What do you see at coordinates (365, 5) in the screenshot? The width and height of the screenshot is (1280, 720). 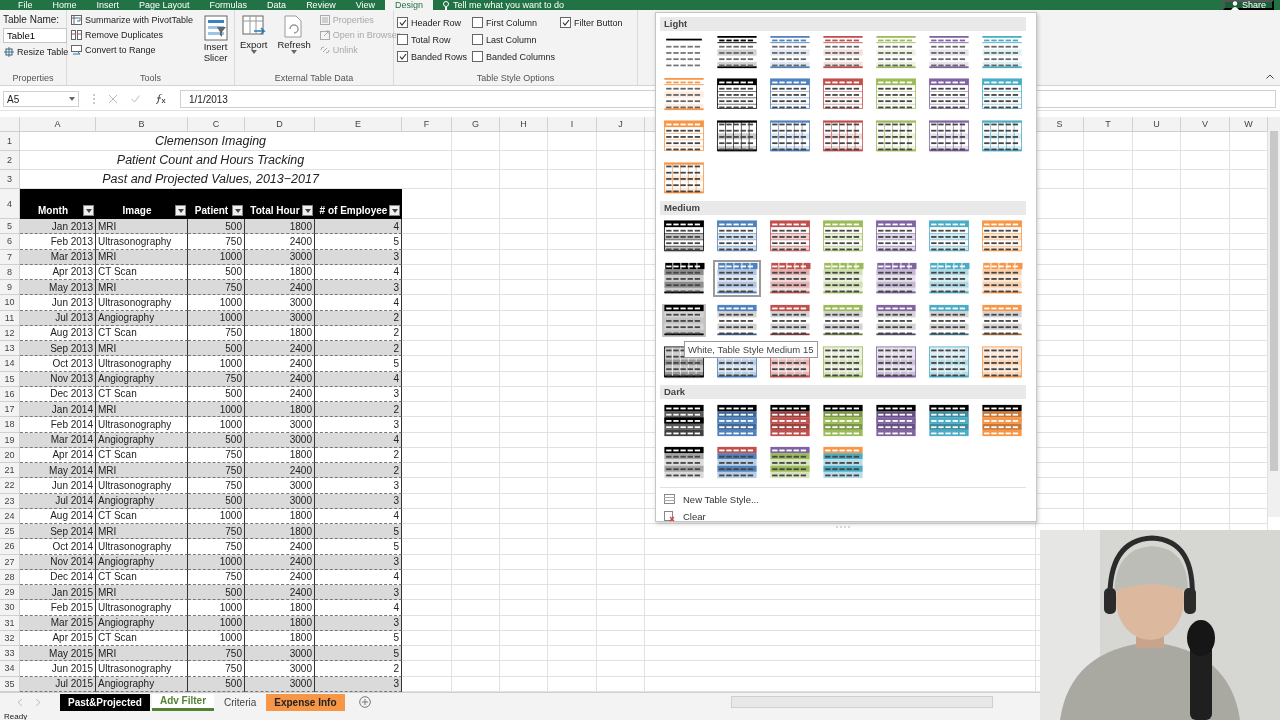 I see `ribbon-tab: View` at bounding box center [365, 5].